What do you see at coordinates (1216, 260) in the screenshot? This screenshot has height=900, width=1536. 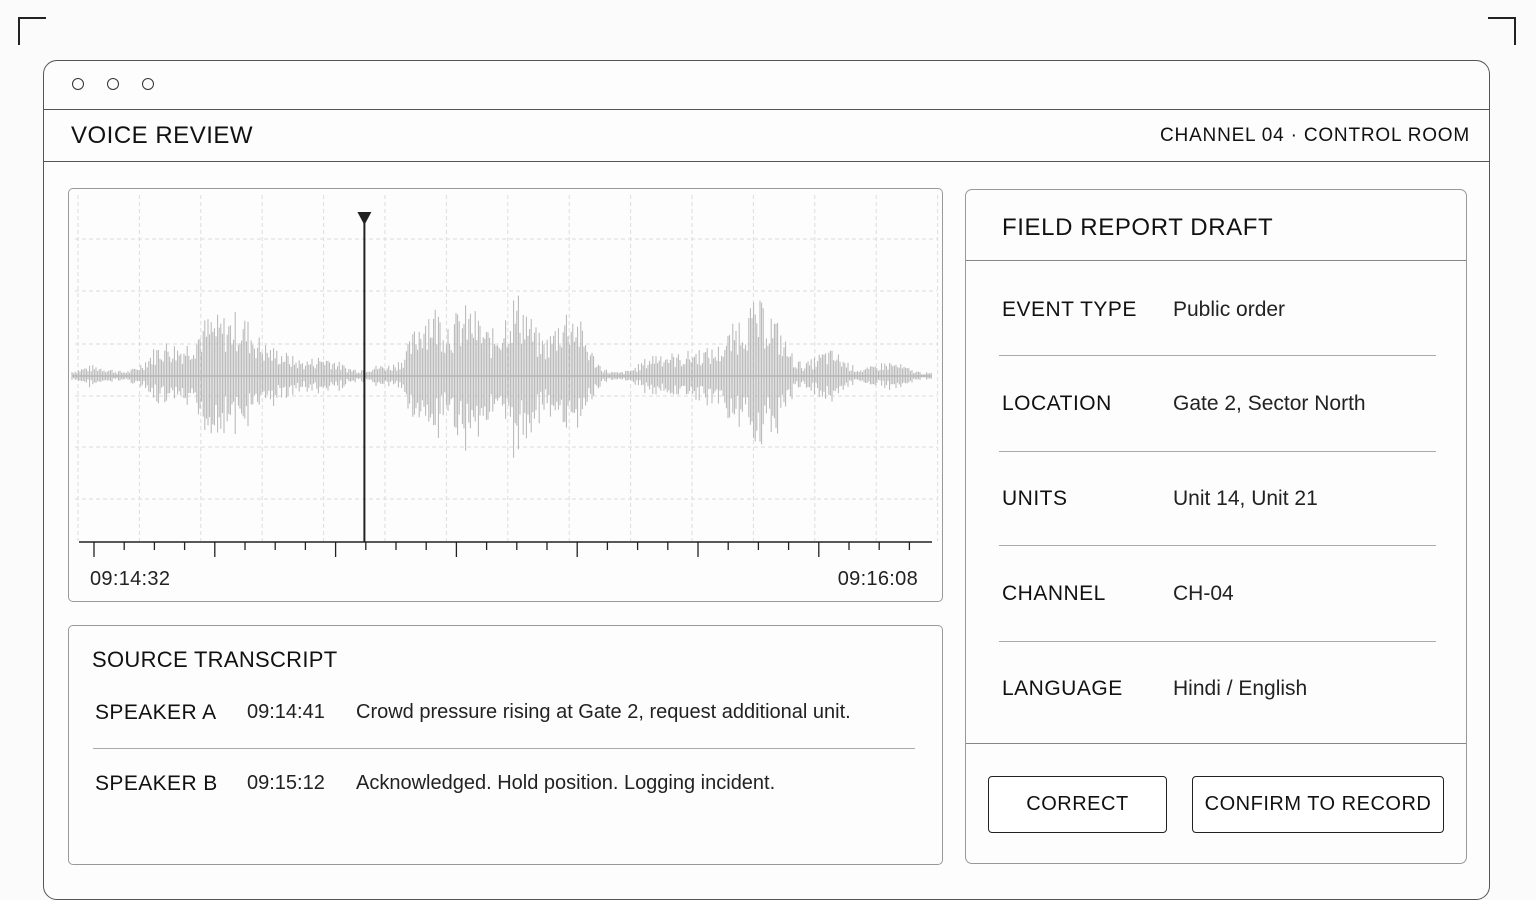 I see `report-header-divider` at bounding box center [1216, 260].